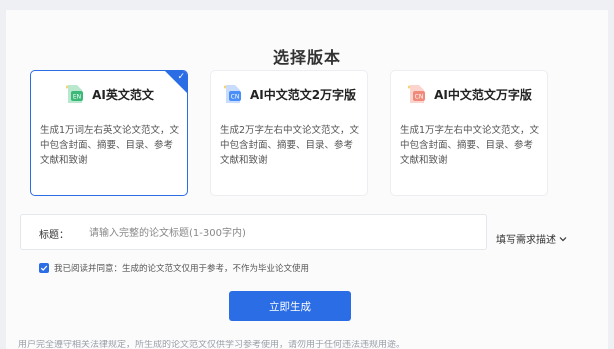 The height and width of the screenshot is (349, 614). I want to click on page-title: 选择版本, so click(306, 57).